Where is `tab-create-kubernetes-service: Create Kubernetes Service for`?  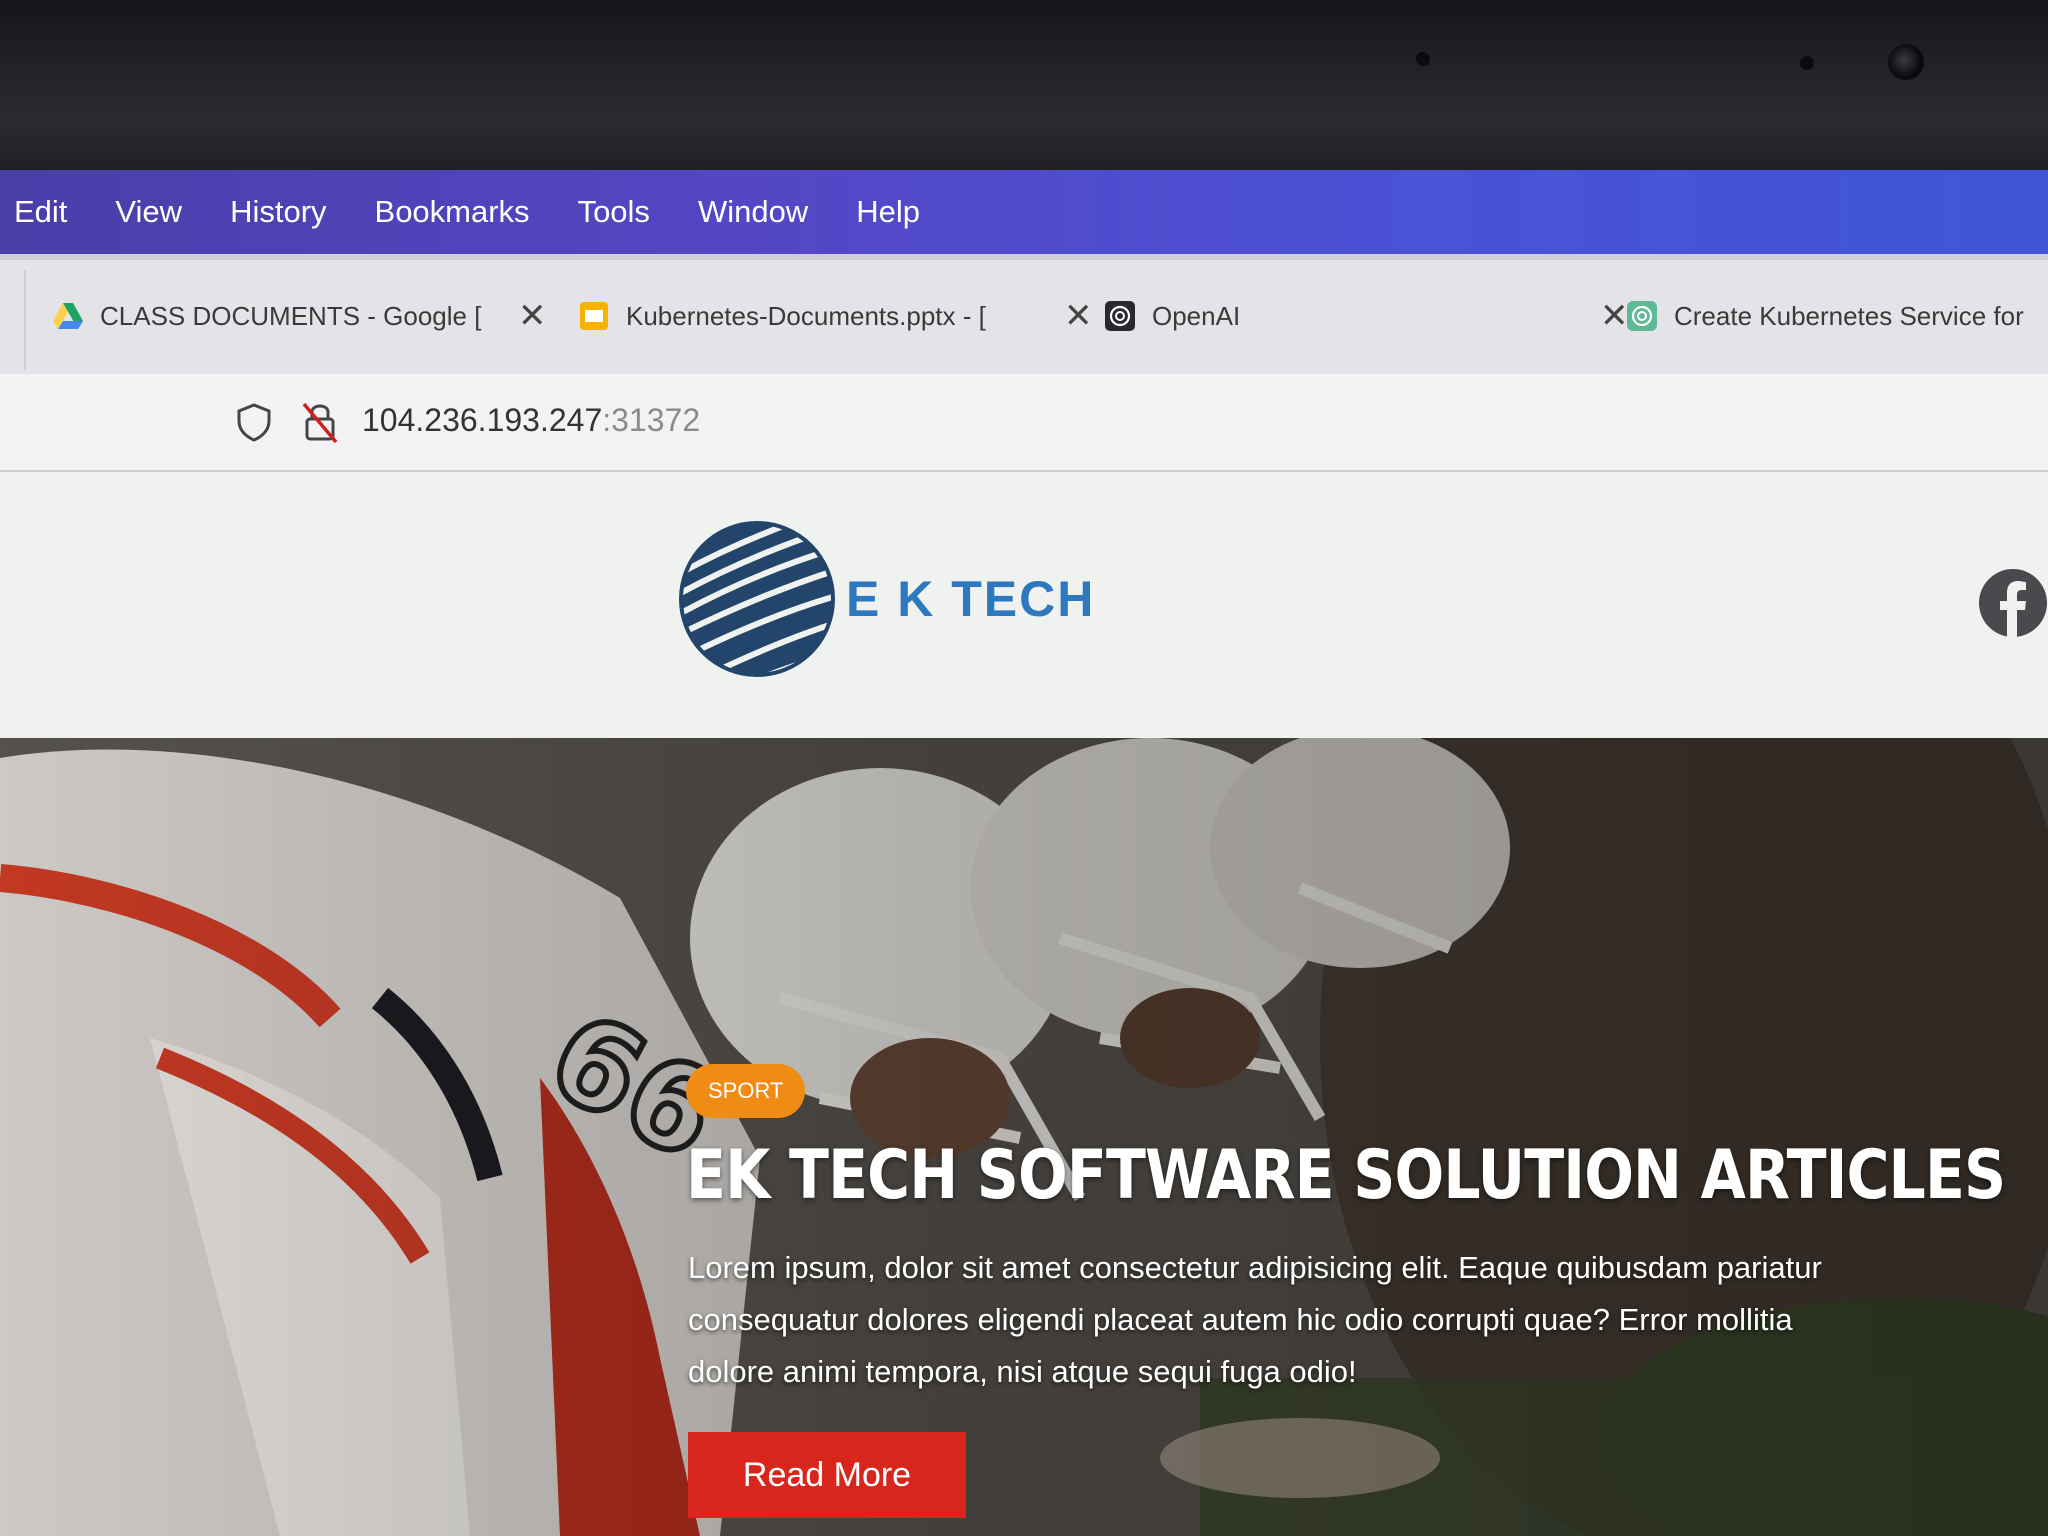
tab-create-kubernetes-service: Create Kubernetes Service for is located at coordinates (1837, 316).